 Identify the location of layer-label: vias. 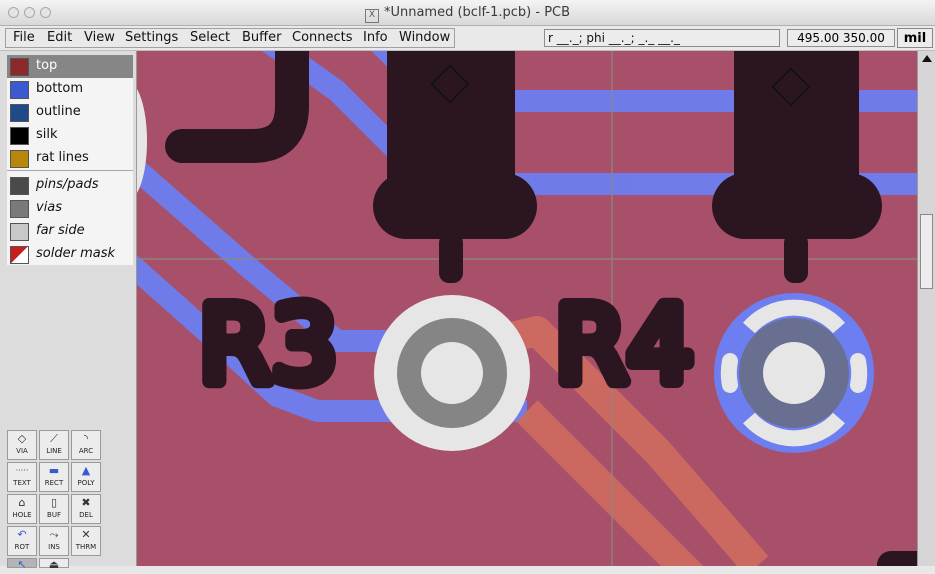
(49, 207).